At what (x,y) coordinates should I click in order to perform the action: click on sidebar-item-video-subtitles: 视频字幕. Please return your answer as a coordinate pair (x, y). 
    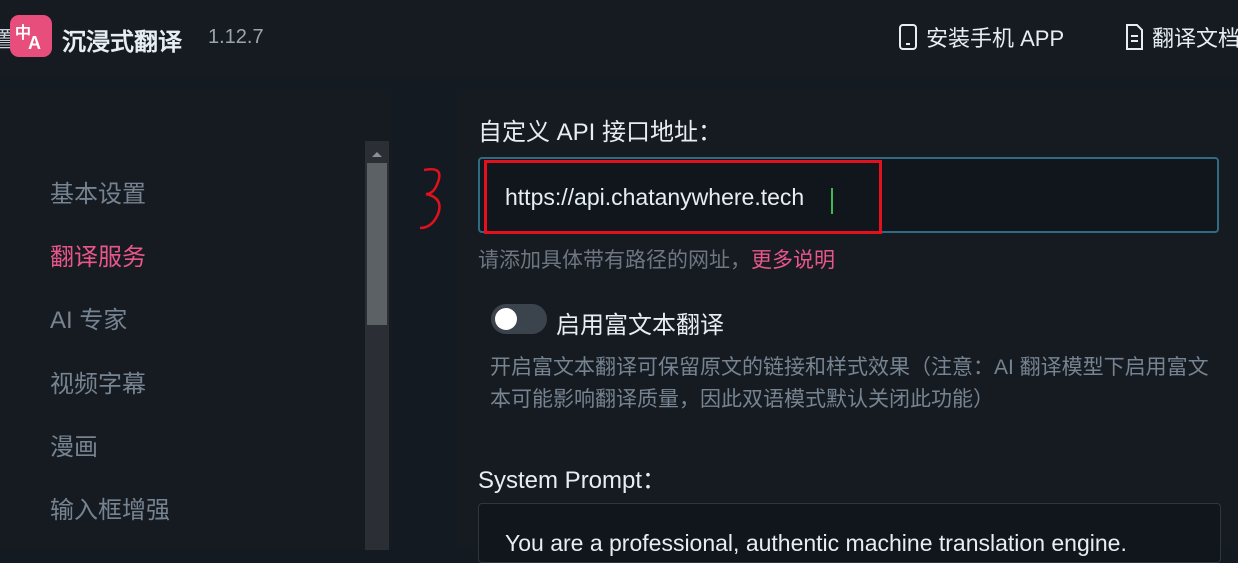
    Looking at the image, I should click on (98, 381).